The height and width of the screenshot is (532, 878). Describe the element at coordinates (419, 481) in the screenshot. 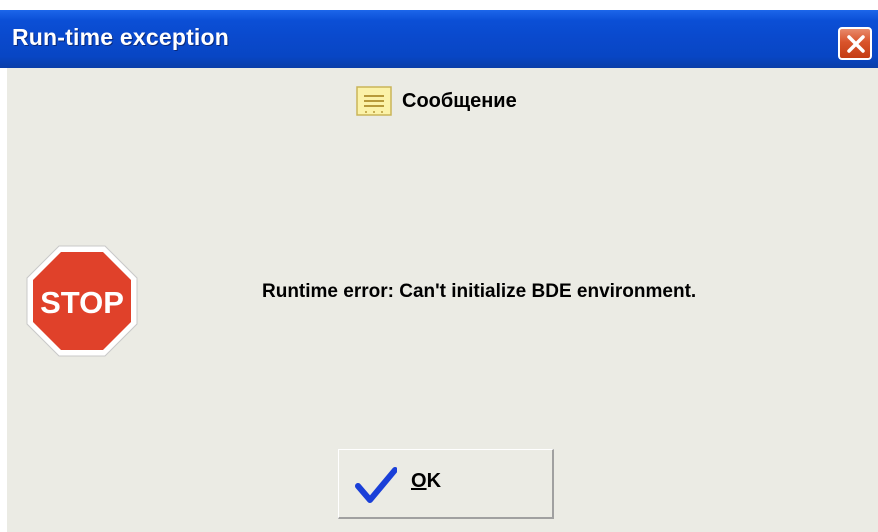

I see `ok-mnemonic: O` at that location.